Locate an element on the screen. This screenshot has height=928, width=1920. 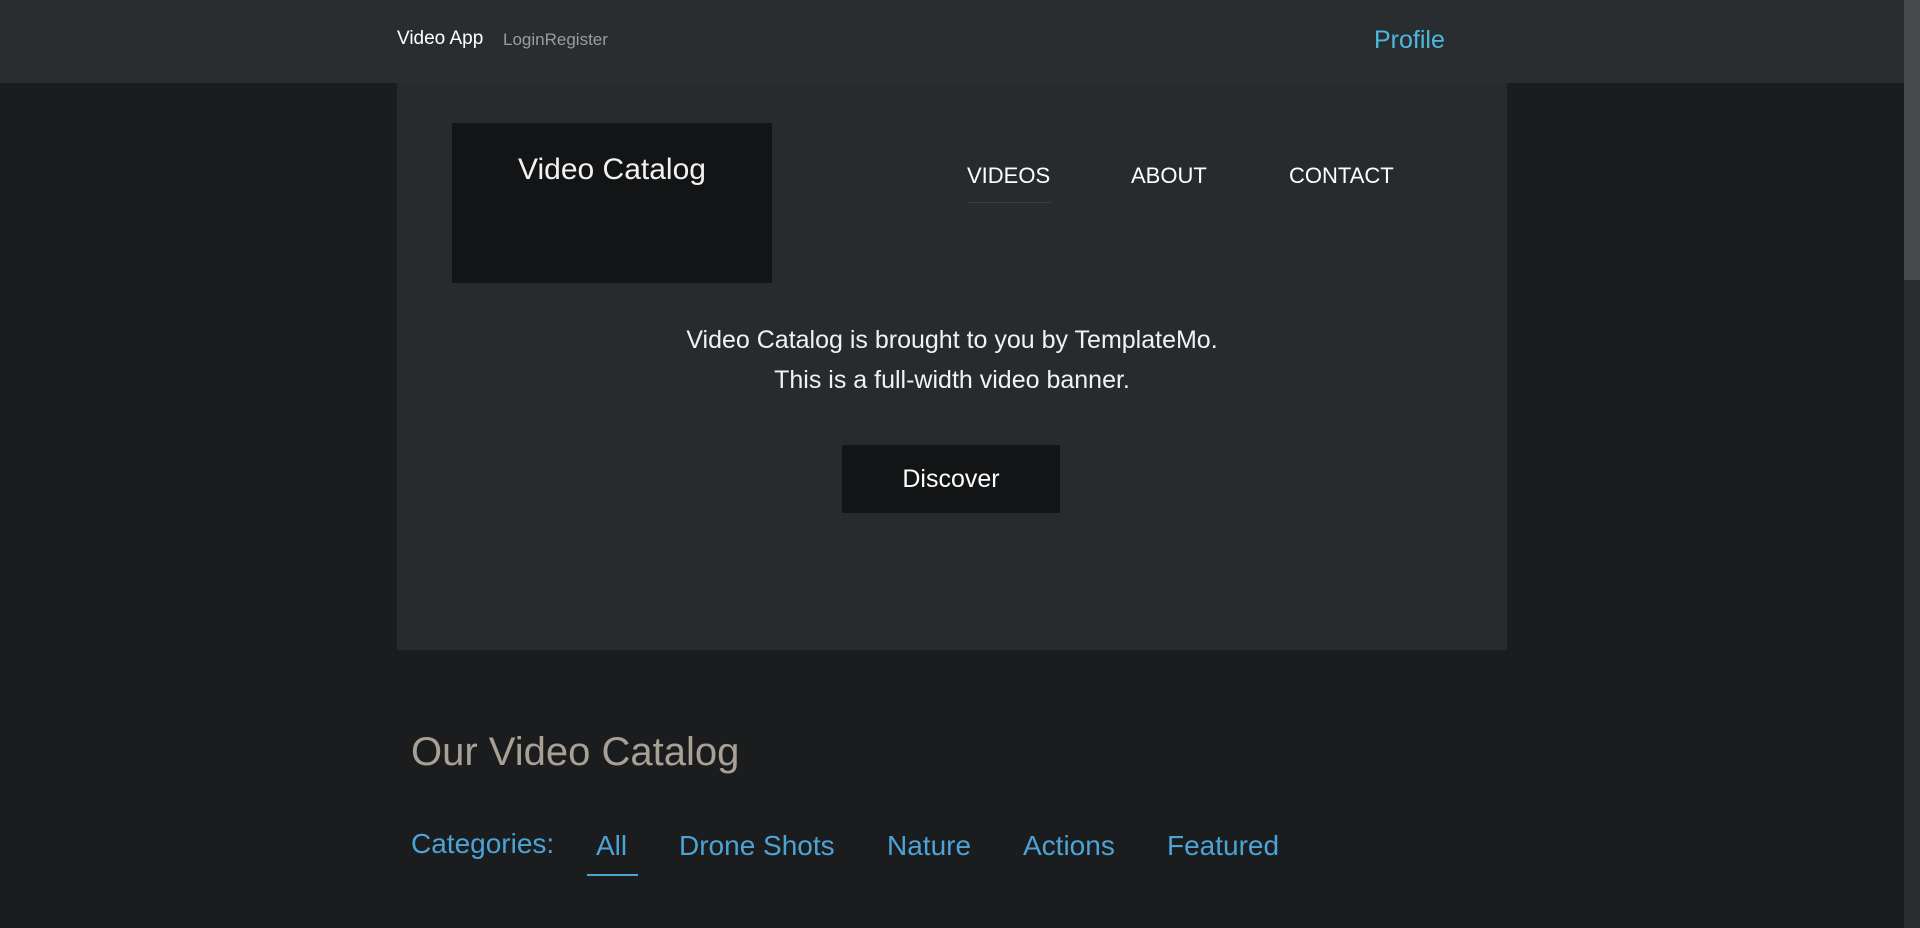
category-tab-drone-shots: Drone Shots is located at coordinates (757, 846).